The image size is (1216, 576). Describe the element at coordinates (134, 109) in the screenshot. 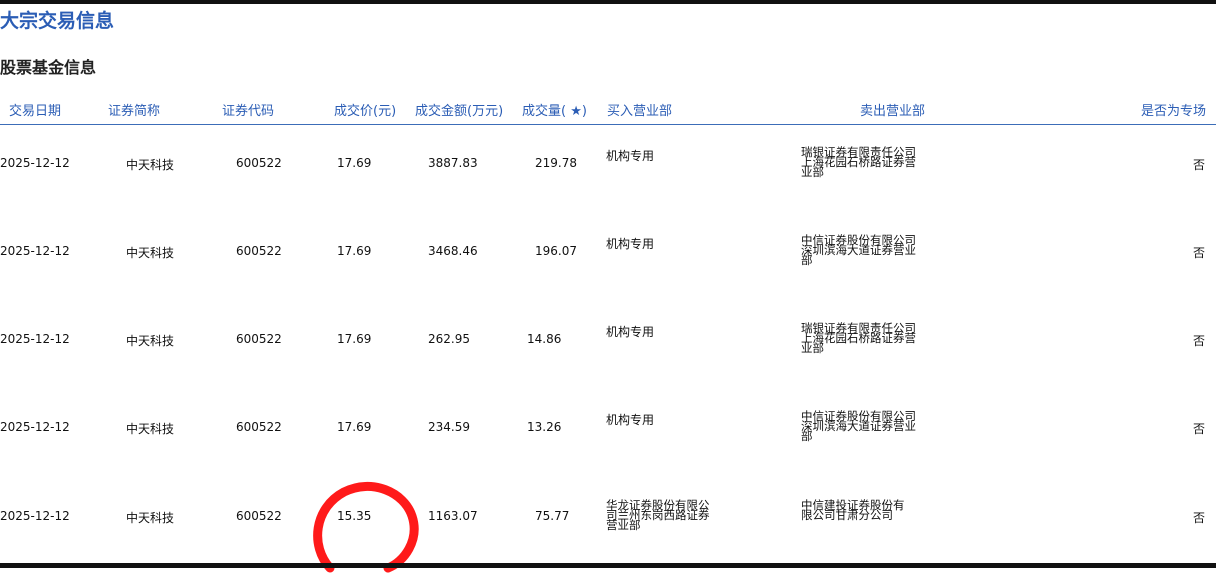

I see `header-name: 证券简称` at that location.